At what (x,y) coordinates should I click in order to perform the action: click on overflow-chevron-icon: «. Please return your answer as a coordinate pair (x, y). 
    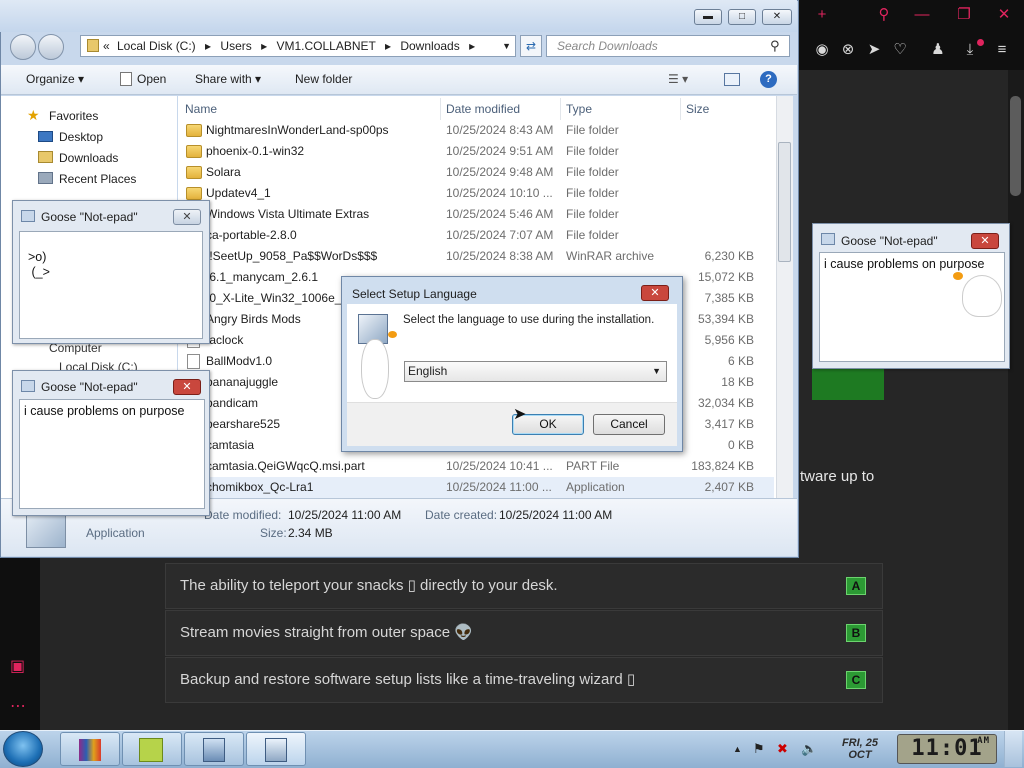
    Looking at the image, I should click on (106, 46).